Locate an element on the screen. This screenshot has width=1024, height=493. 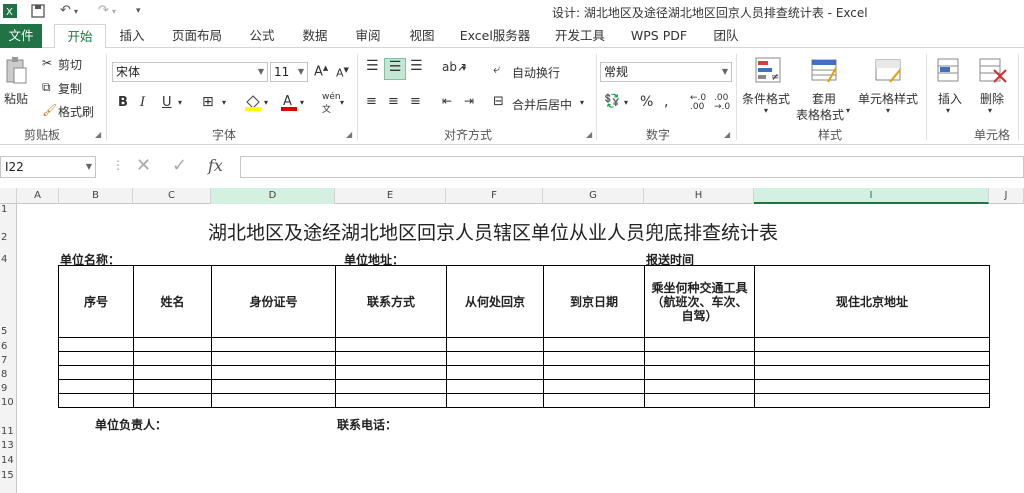
tab-developer: 开发工具 is located at coordinates (580, 36).